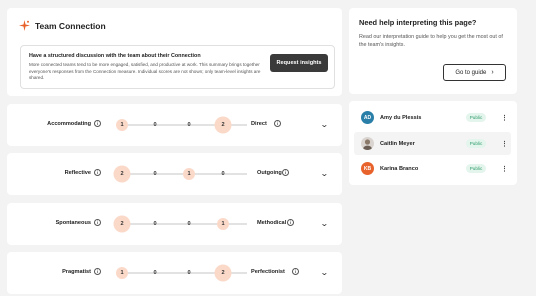  Describe the element at coordinates (174, 125) in the screenshot. I see `scale-card: Accommodating i Direct i ⌄ 1 0 0 2` at that location.